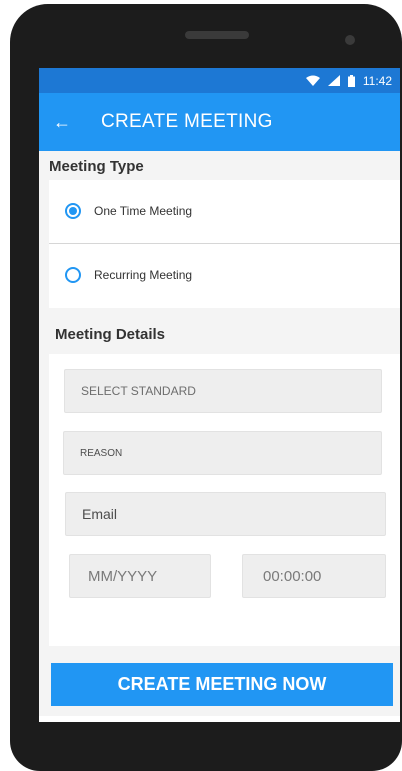 The width and height of the screenshot is (402, 771). Describe the element at coordinates (217, 35) in the screenshot. I see `speaker-grille` at that location.